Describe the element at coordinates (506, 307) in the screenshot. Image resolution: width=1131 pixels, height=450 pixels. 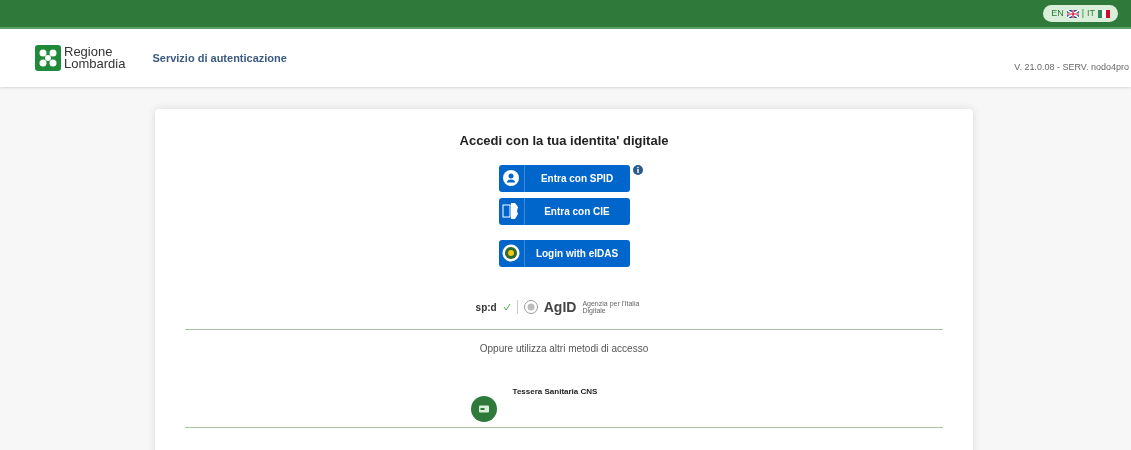
I see `check-icon` at that location.